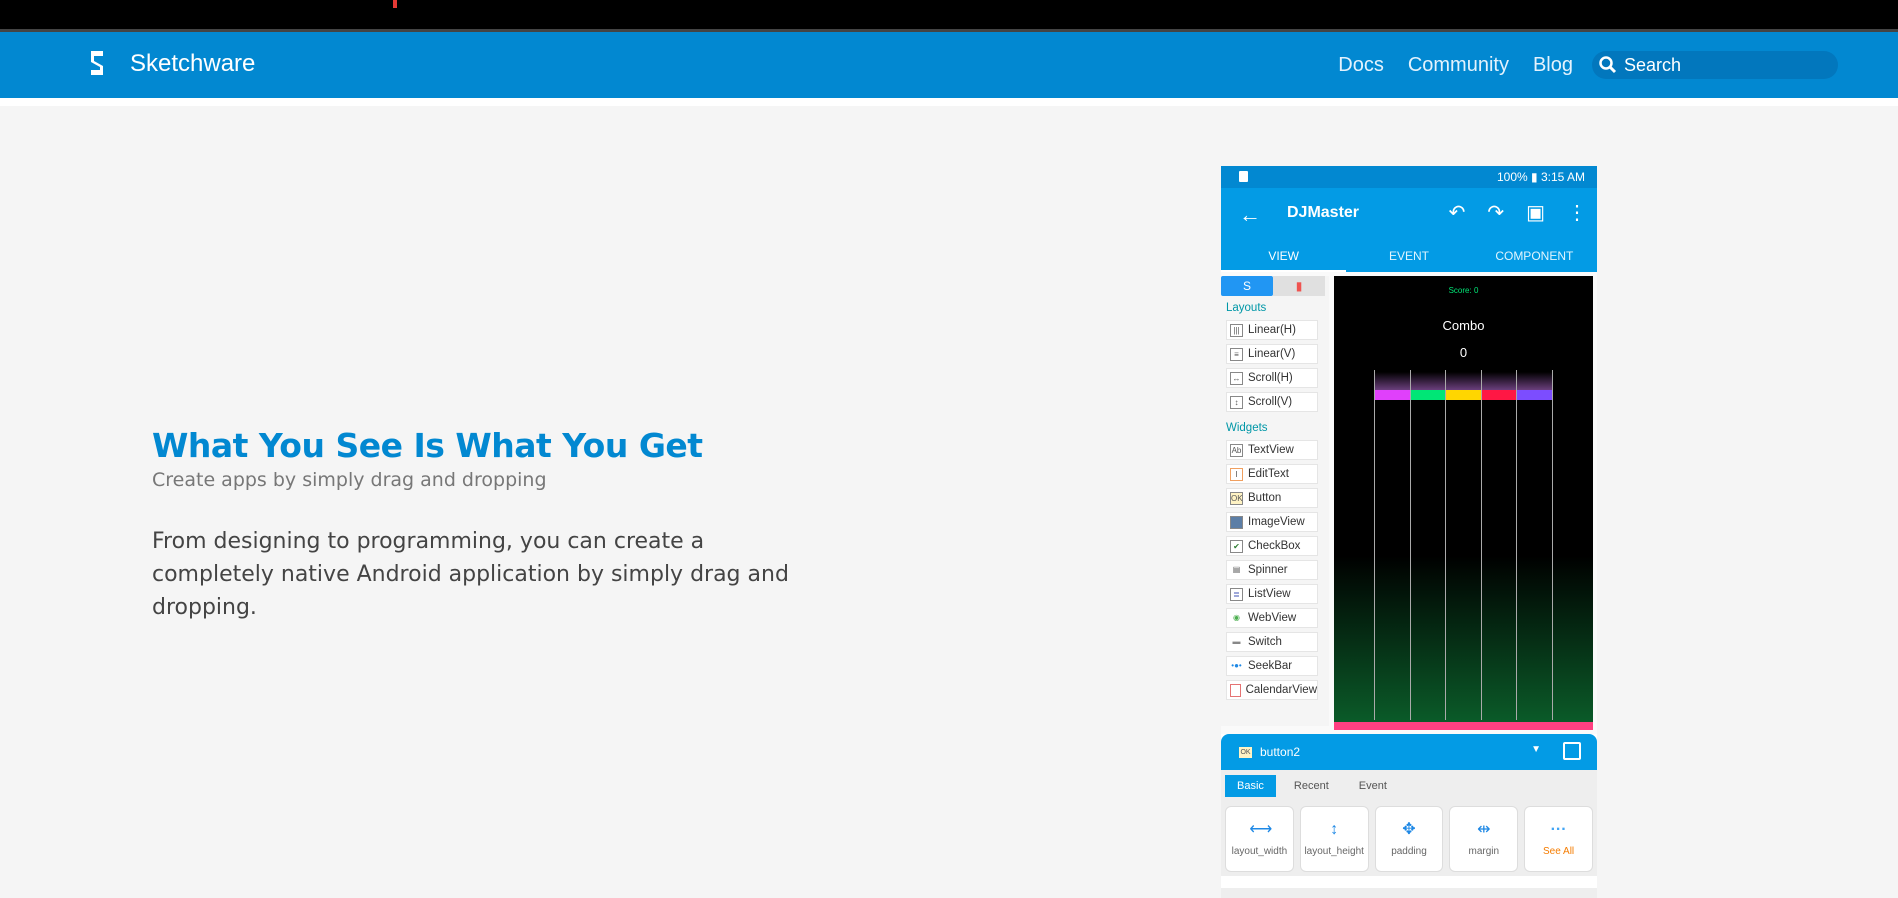  I want to click on palette-item: I EditText, so click(1272, 474).